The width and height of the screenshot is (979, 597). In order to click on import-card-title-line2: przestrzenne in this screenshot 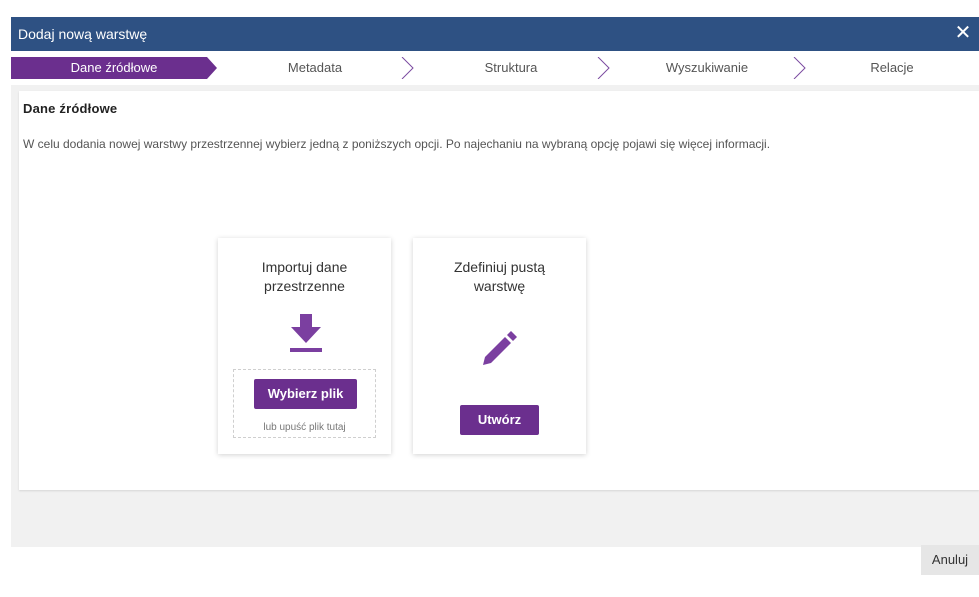, I will do `click(304, 286)`.